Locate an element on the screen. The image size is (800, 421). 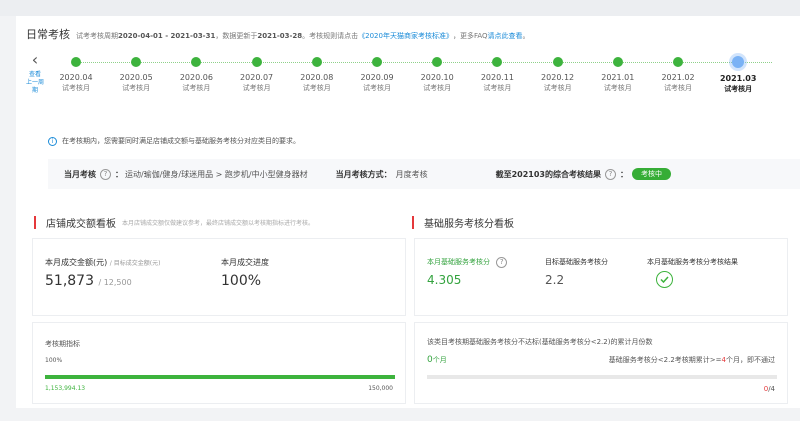
amount-value-row: 51,873 / 12,500 is located at coordinates (88, 281).